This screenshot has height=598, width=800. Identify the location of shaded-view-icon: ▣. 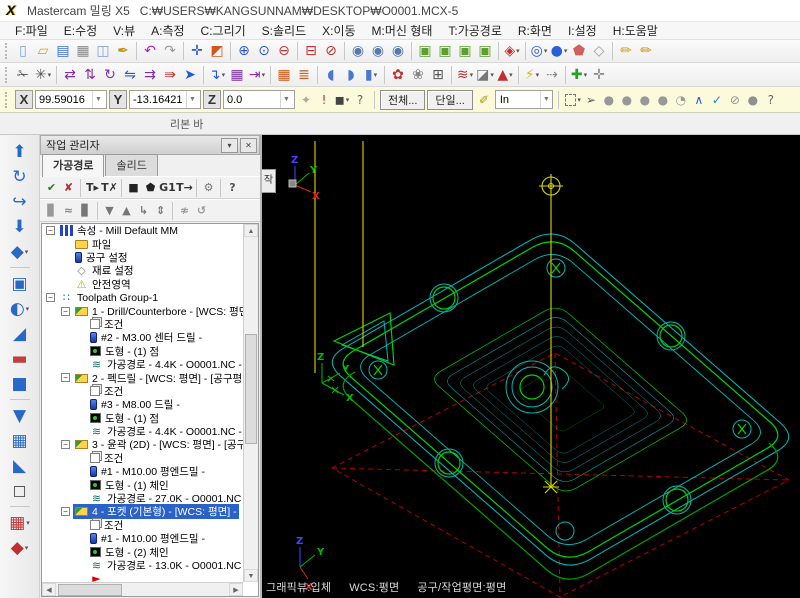
(465, 51).